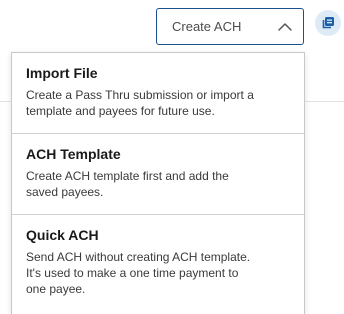 This screenshot has width=344, height=314. I want to click on create-ach-dropdown-button: Create ACH, so click(230, 26).